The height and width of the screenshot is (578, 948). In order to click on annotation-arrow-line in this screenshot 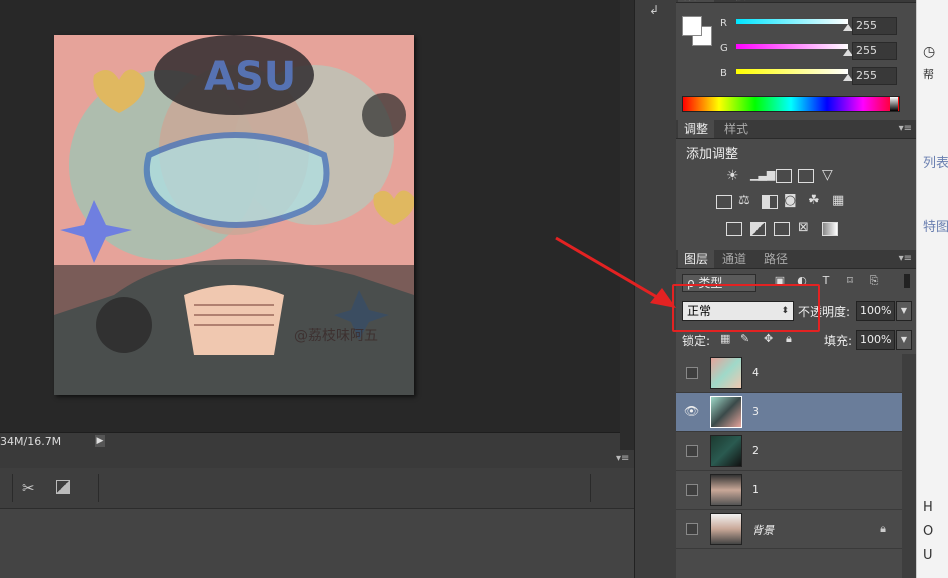, I will do `click(609, 269)`.